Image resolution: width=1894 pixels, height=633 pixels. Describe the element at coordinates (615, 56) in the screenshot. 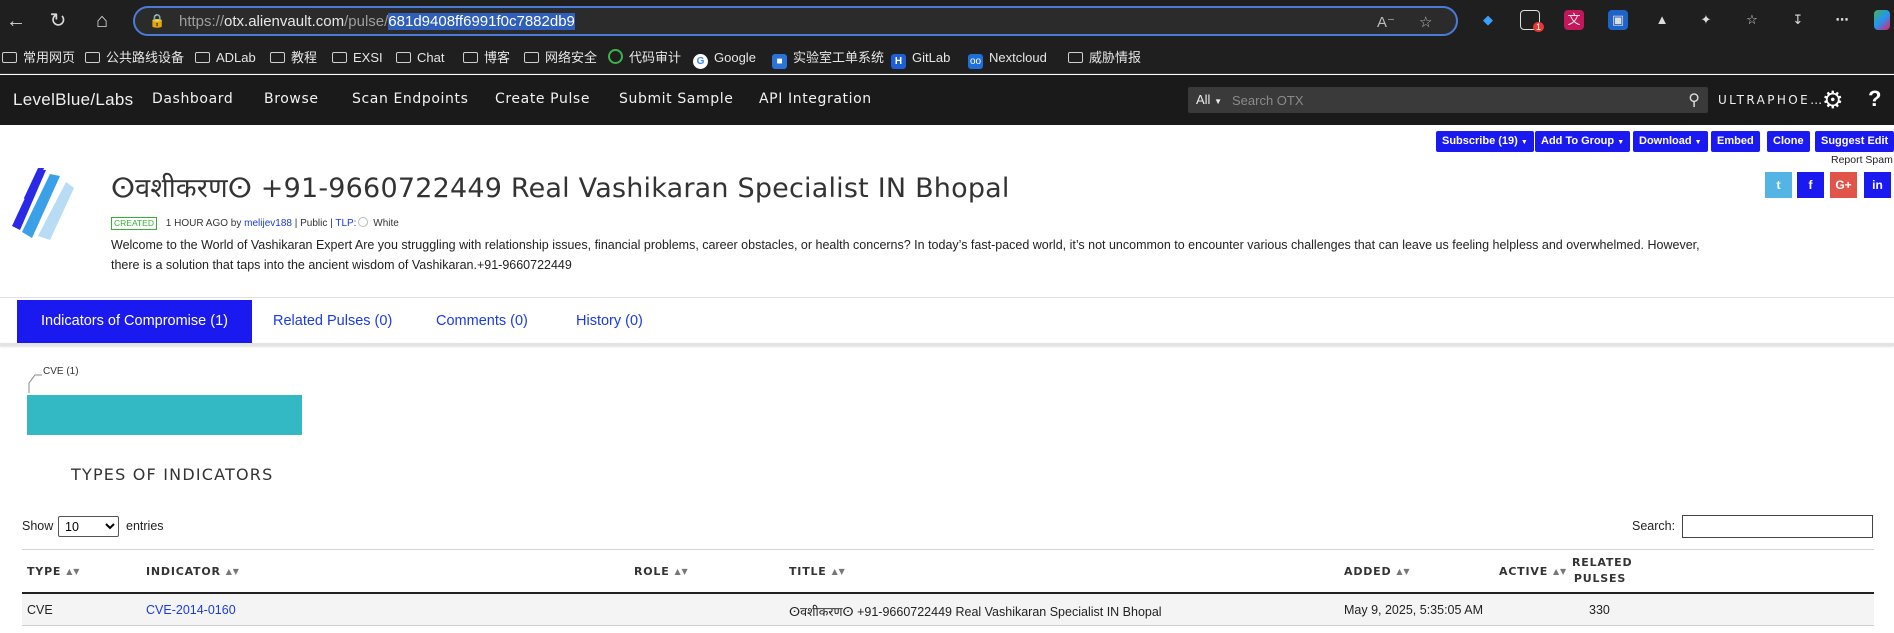

I see `code-audit-icon` at that location.